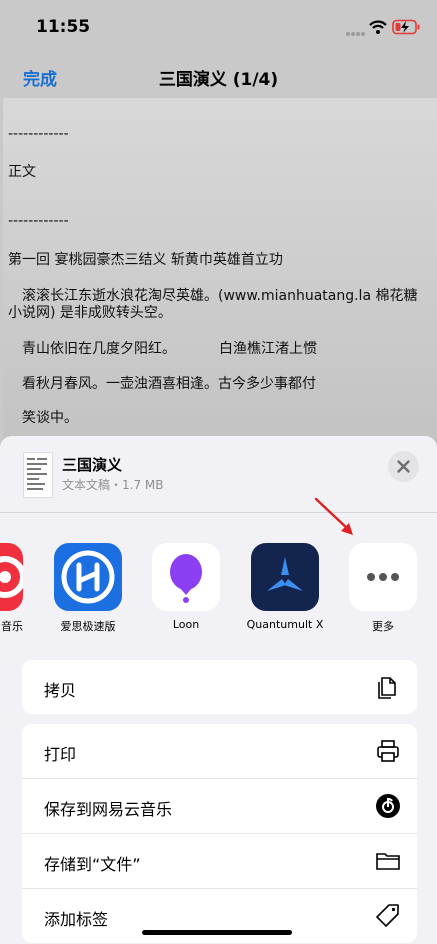  What do you see at coordinates (169, 384) in the screenshot?
I see `doc-line: 看秋月春风。一壶浊酒喜相逢。古今多少事都付` at bounding box center [169, 384].